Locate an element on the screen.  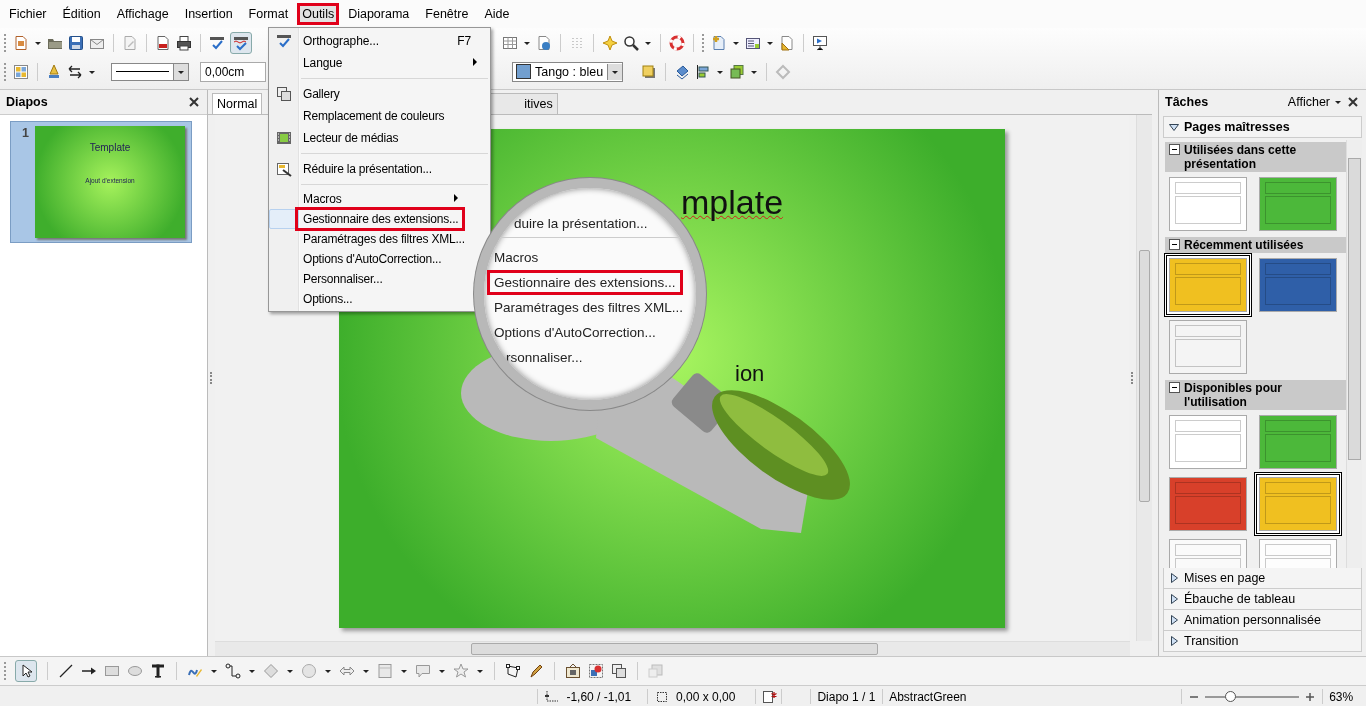
table-icon is located at coordinates (510, 42).